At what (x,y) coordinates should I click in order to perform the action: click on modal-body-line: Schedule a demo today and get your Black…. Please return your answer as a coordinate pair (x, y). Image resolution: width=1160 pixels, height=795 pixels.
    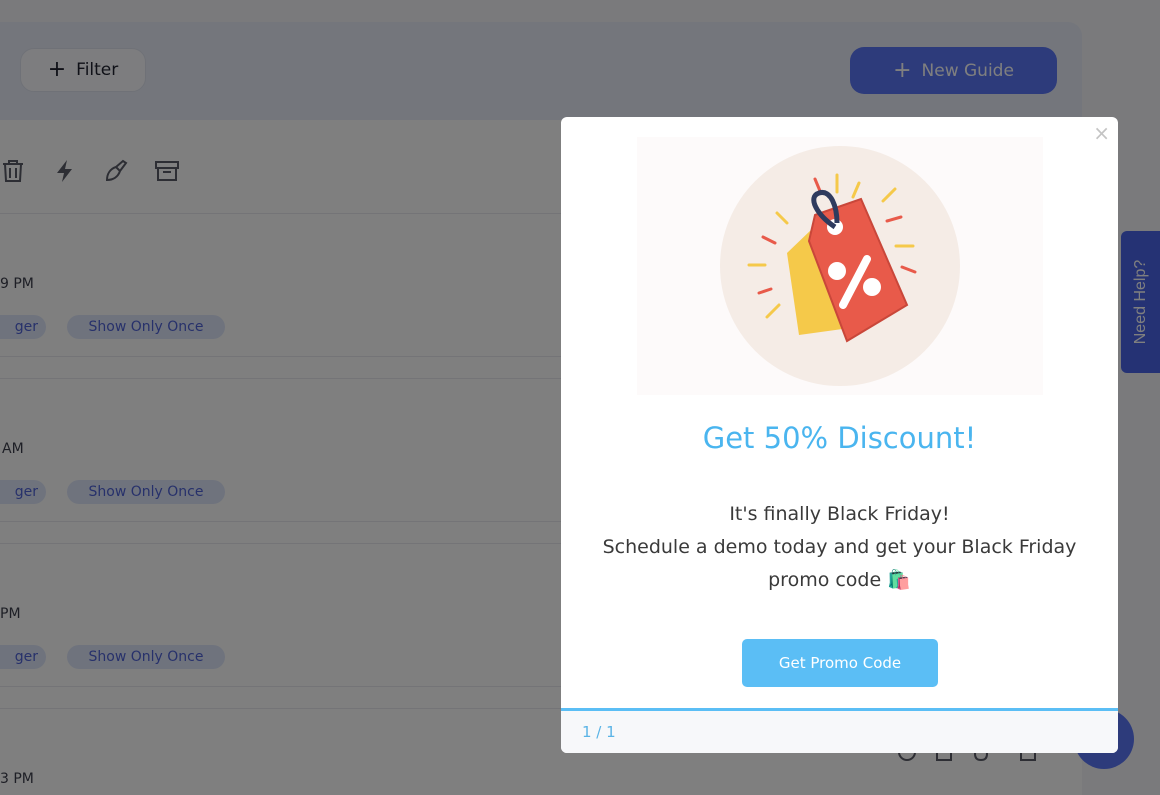
    Looking at the image, I should click on (839, 547).